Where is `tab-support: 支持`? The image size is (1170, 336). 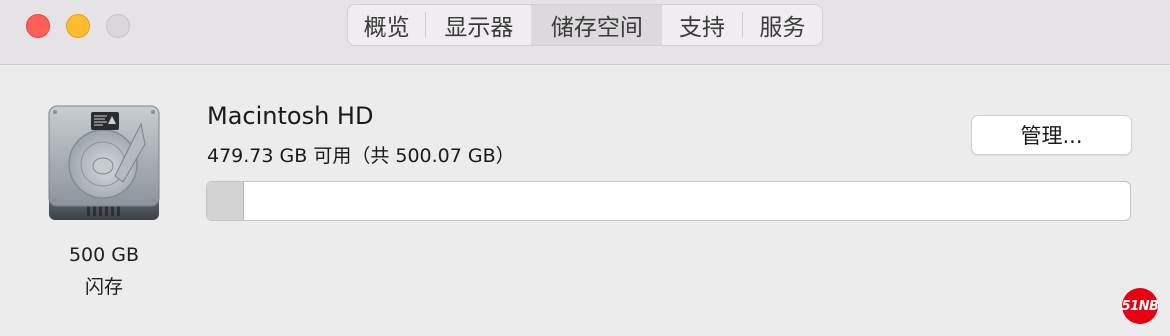
tab-support: 支持 is located at coordinates (701, 25).